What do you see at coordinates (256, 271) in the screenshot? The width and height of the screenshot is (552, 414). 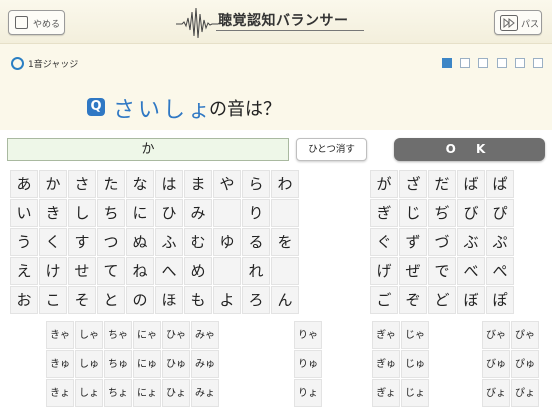 I see `kana-key: れ` at bounding box center [256, 271].